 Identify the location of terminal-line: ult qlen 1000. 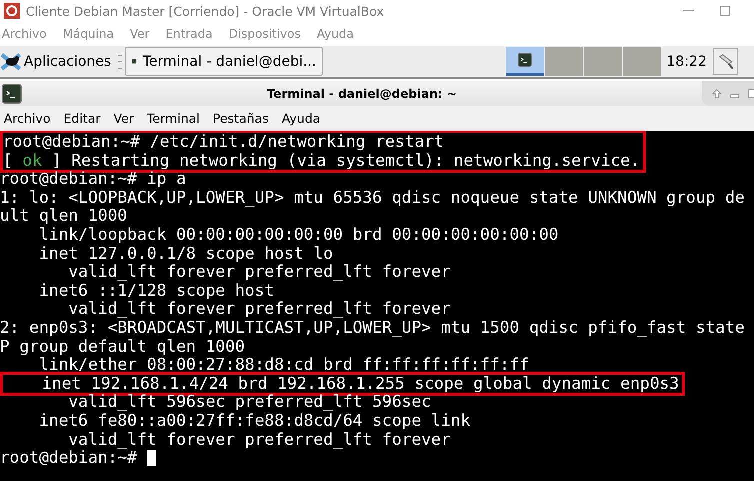
(64, 216).